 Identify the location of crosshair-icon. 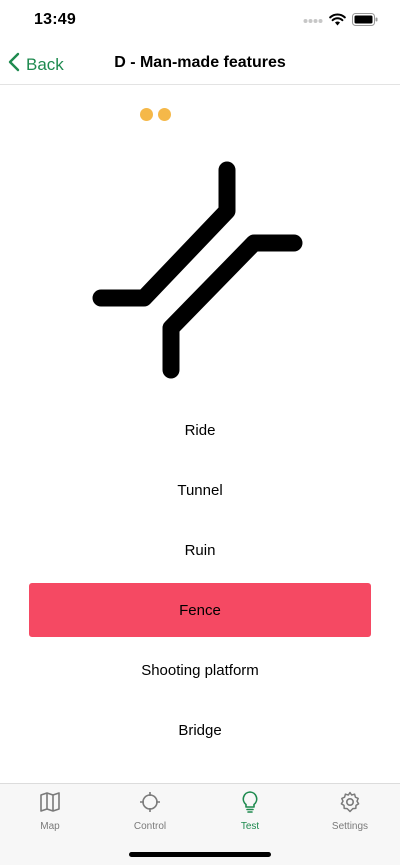
(150, 803).